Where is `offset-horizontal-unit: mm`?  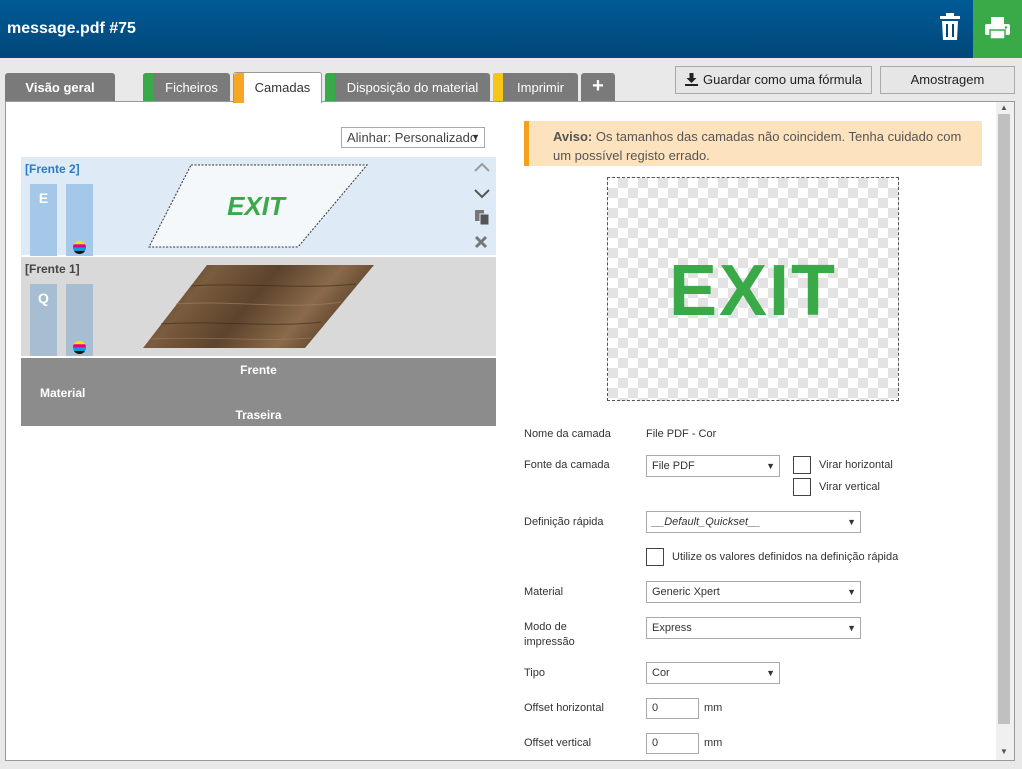
offset-horizontal-unit: mm is located at coordinates (713, 708).